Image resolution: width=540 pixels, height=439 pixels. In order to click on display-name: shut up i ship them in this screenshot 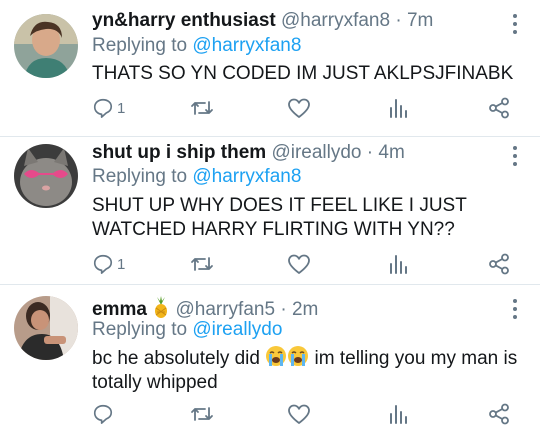, I will do `click(179, 152)`.